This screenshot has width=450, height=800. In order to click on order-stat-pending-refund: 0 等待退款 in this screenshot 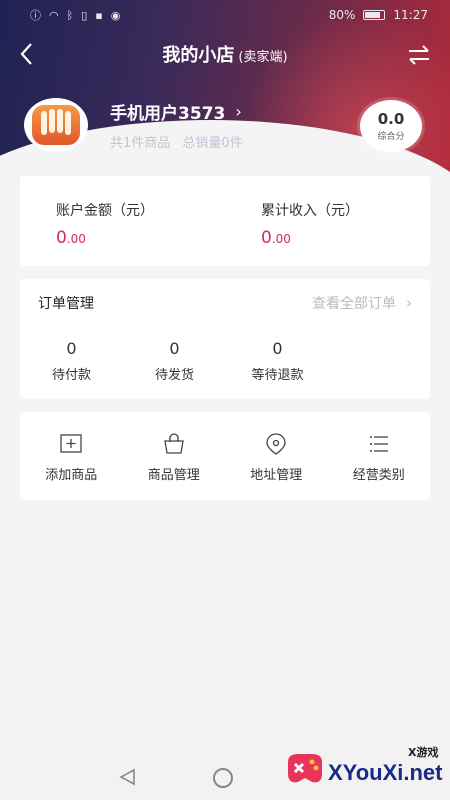, I will do `click(277, 361)`.